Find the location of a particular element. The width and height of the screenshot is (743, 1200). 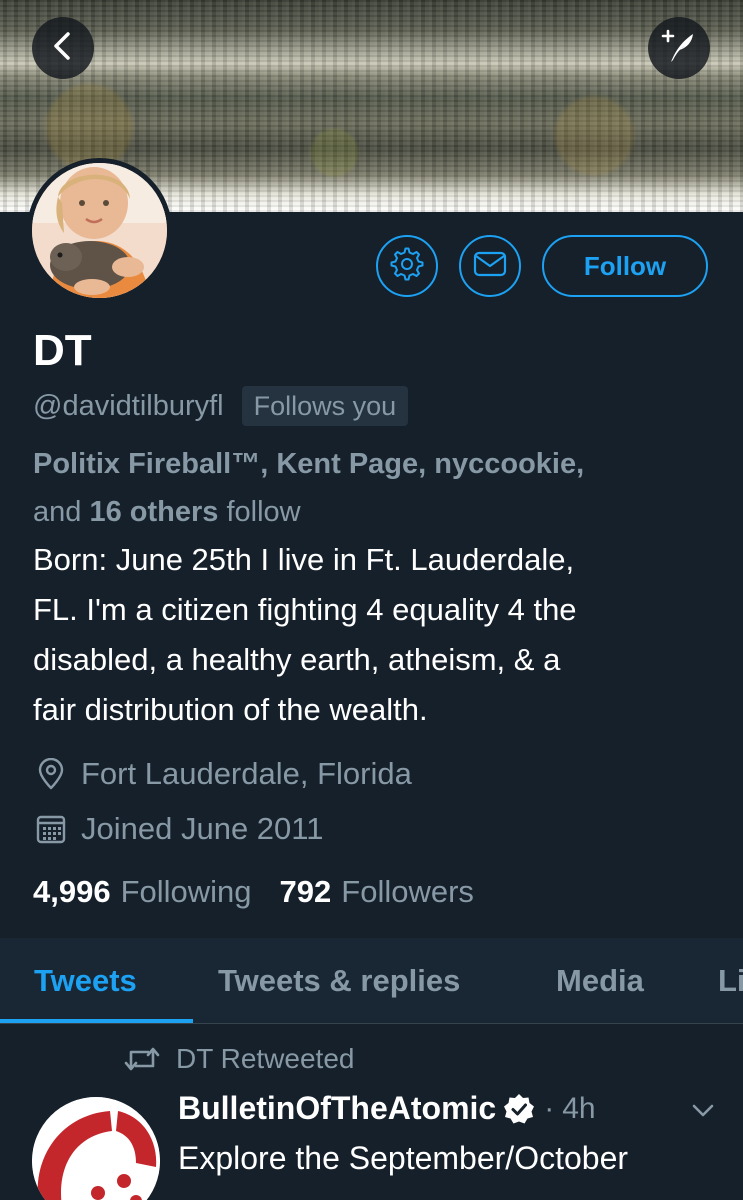

following-label: Following is located at coordinates (186, 892).